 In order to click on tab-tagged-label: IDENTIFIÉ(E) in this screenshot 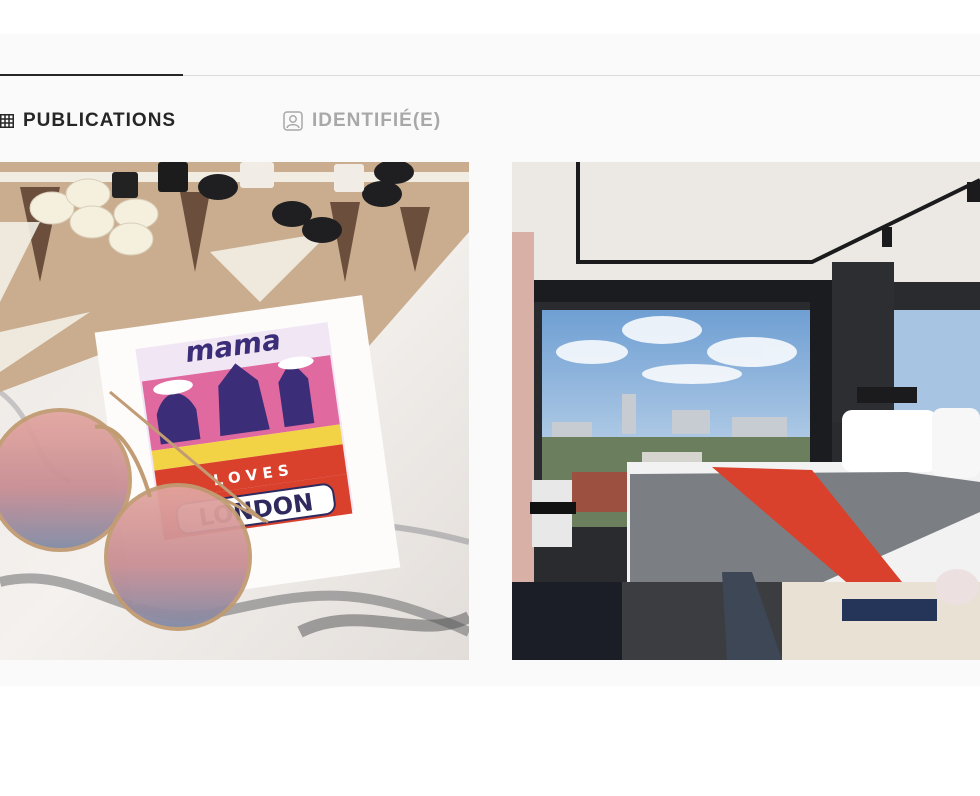, I will do `click(377, 120)`.